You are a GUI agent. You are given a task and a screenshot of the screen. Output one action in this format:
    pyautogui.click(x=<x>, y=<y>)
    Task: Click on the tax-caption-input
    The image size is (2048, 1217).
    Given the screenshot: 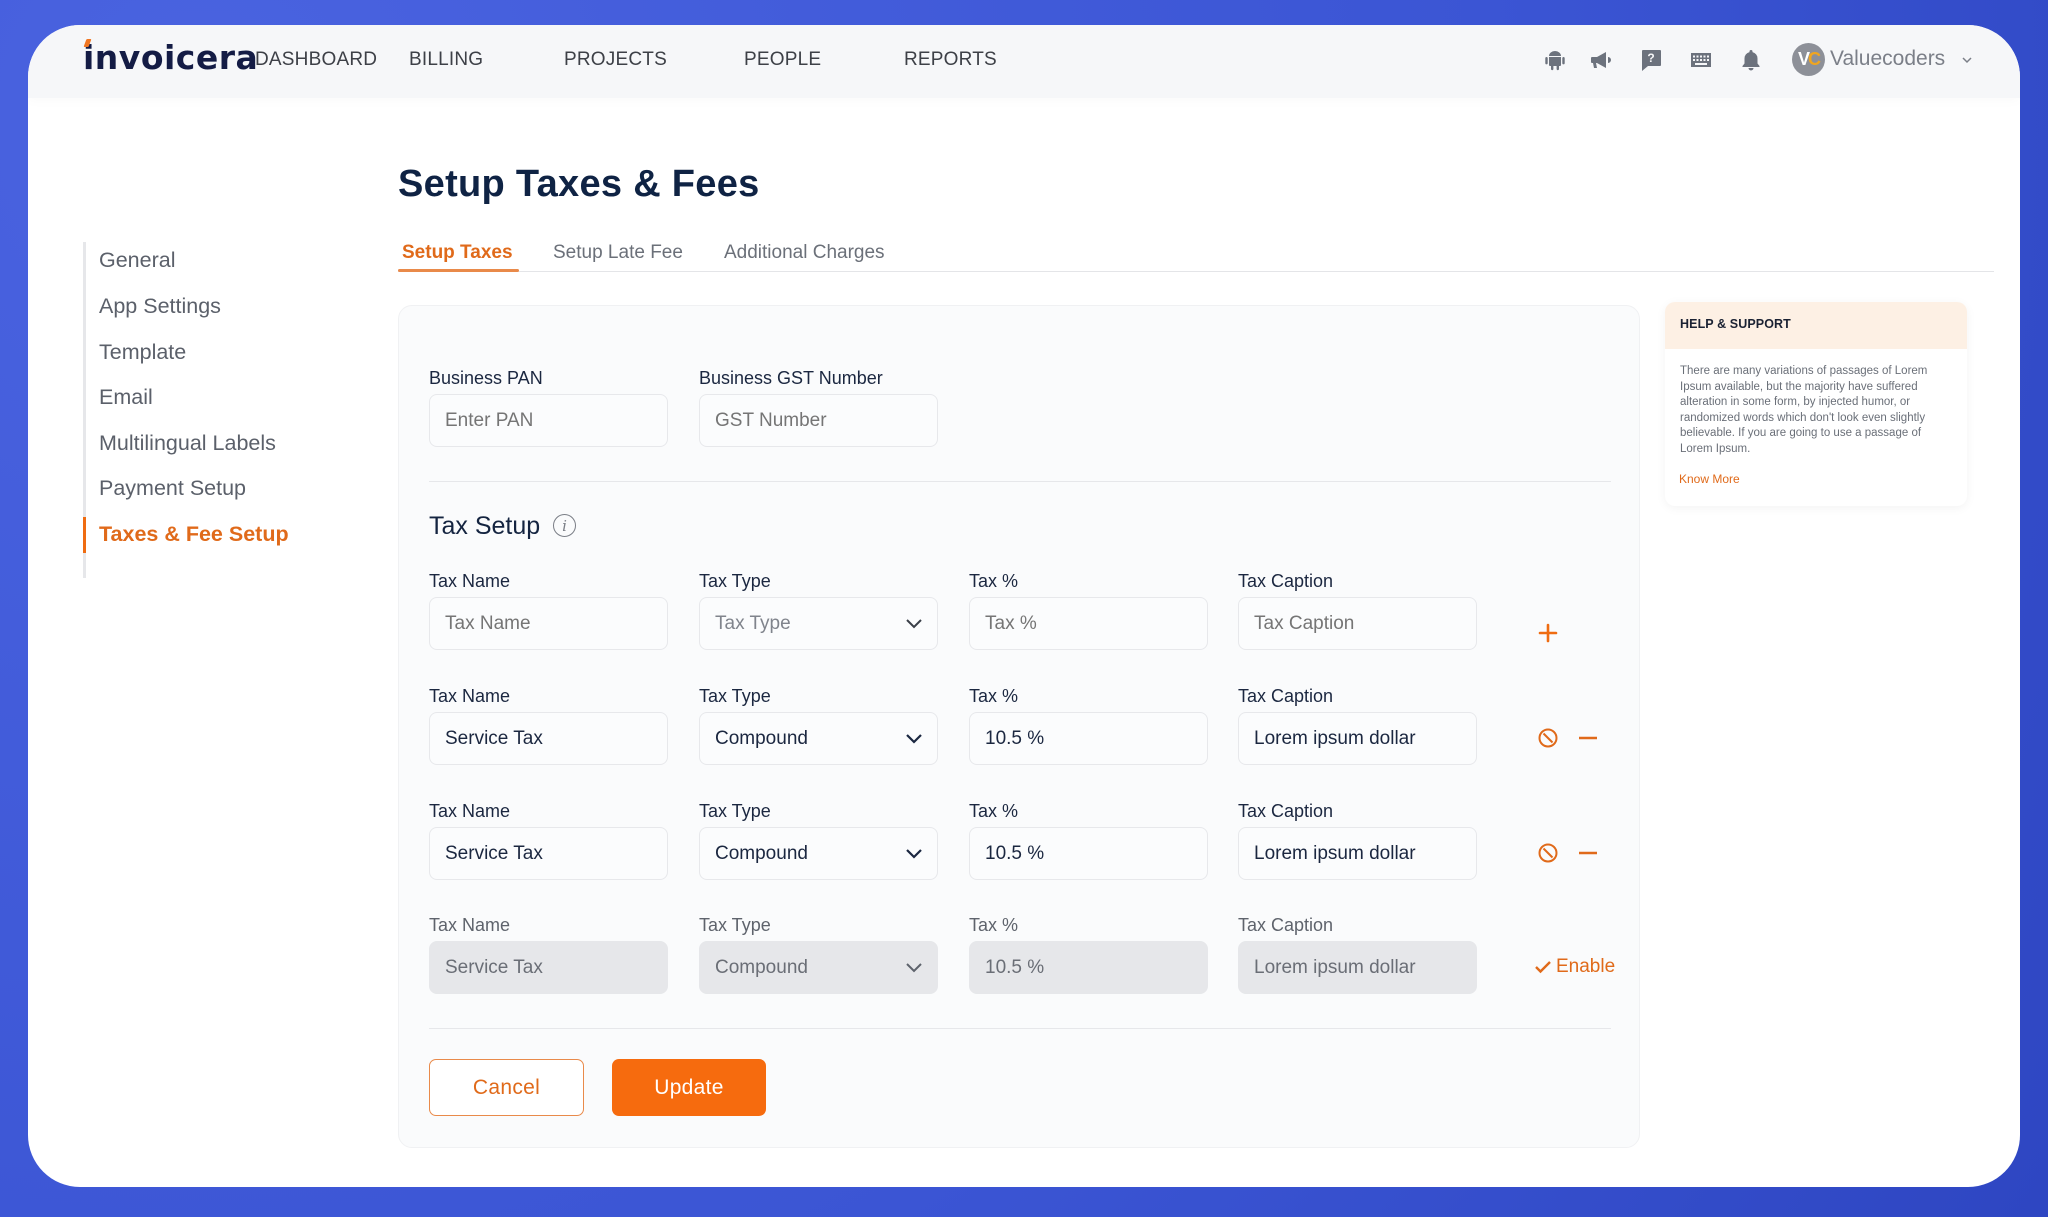 What is the action you would take?
    pyautogui.click(x=1357, y=623)
    